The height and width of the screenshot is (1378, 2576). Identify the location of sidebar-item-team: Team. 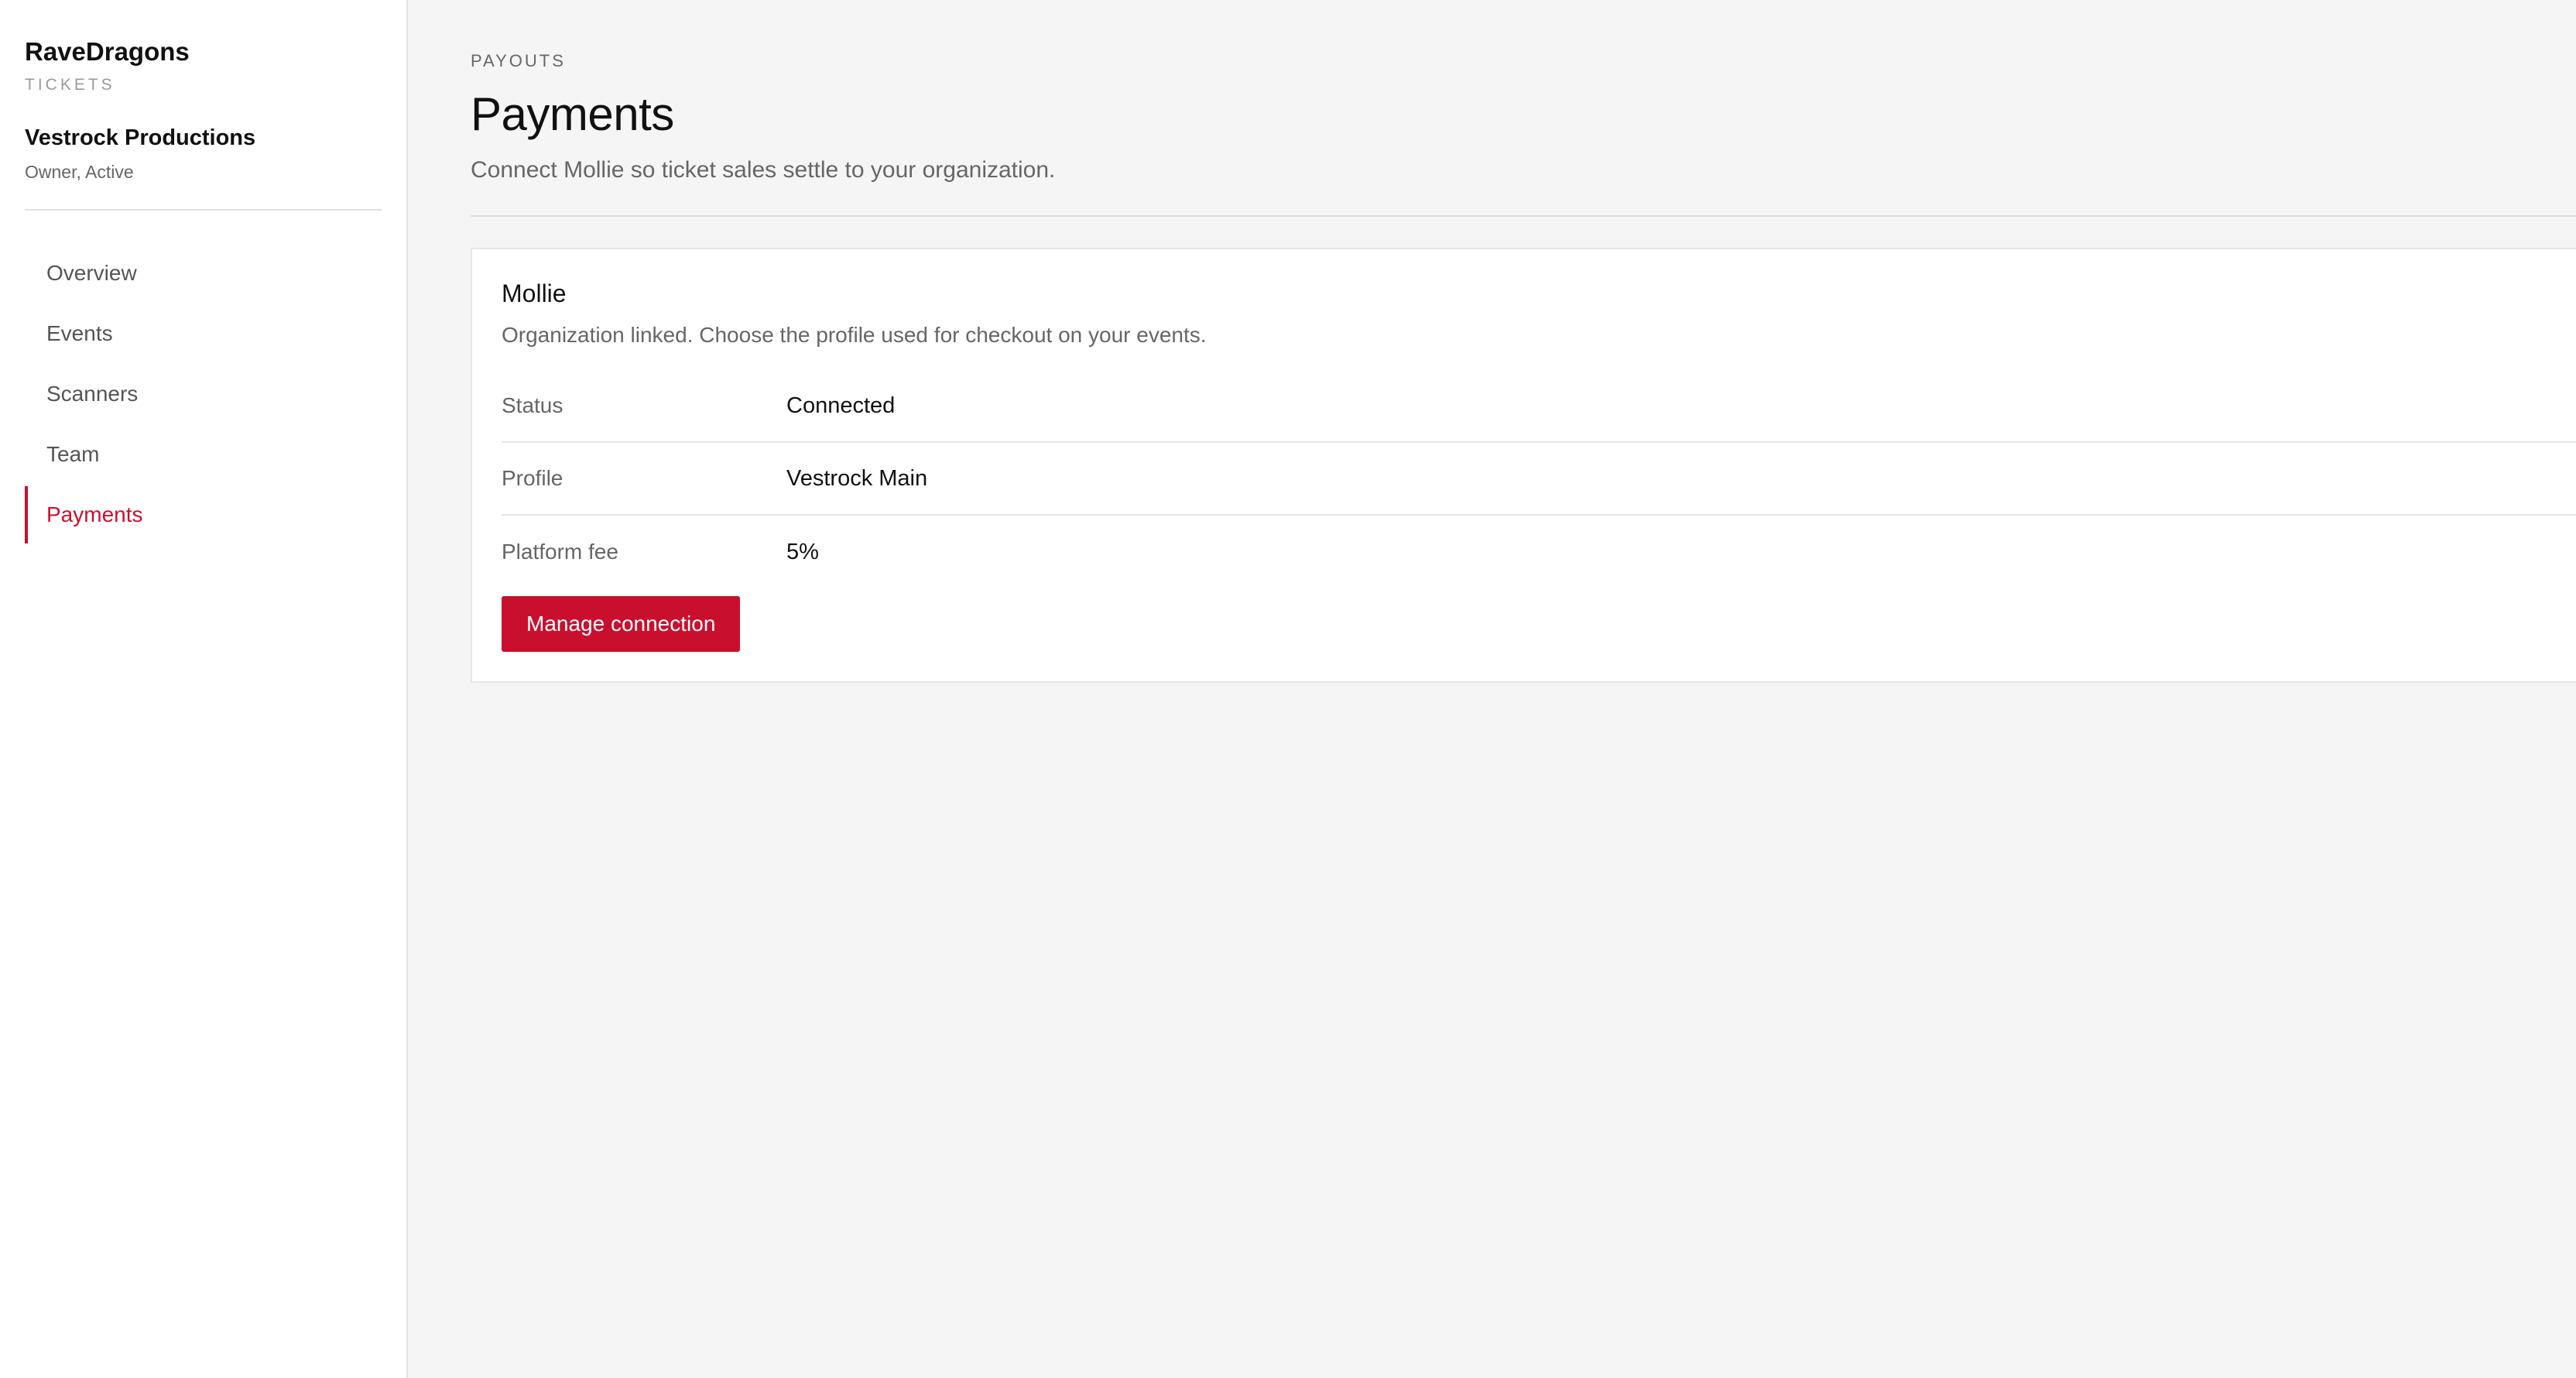
(203, 454).